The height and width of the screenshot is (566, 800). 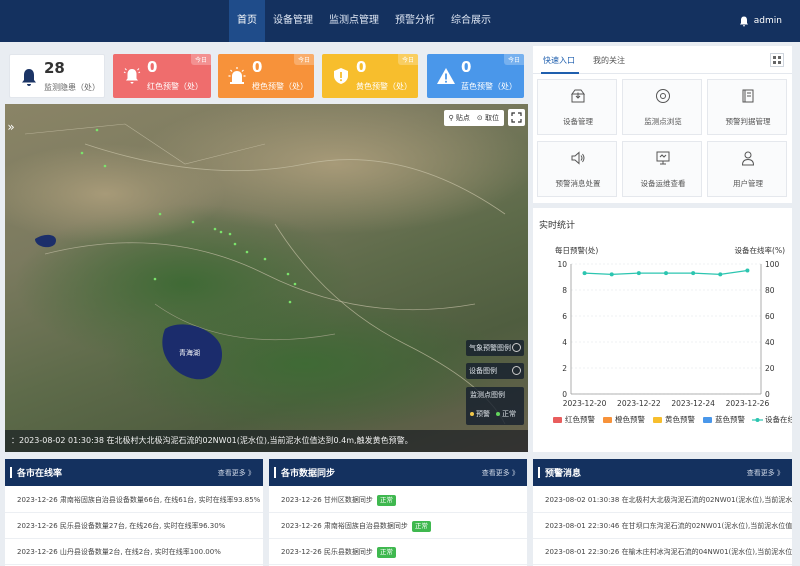 What do you see at coordinates (767, 21) in the screenshot?
I see `username: admin` at bounding box center [767, 21].